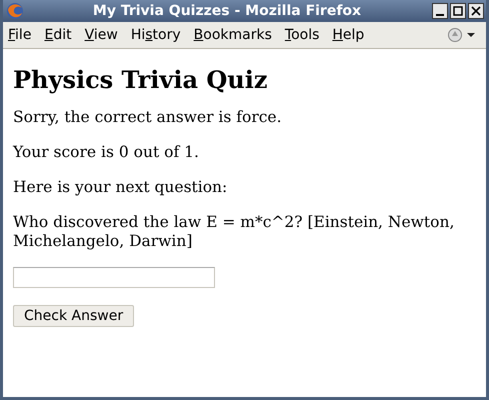 This screenshot has height=400, width=489. I want to click on quiz-text: Who discovered the law E = m*c^2? [Einstein, Newton, Michelangelo, Darwin], so click(234, 232).